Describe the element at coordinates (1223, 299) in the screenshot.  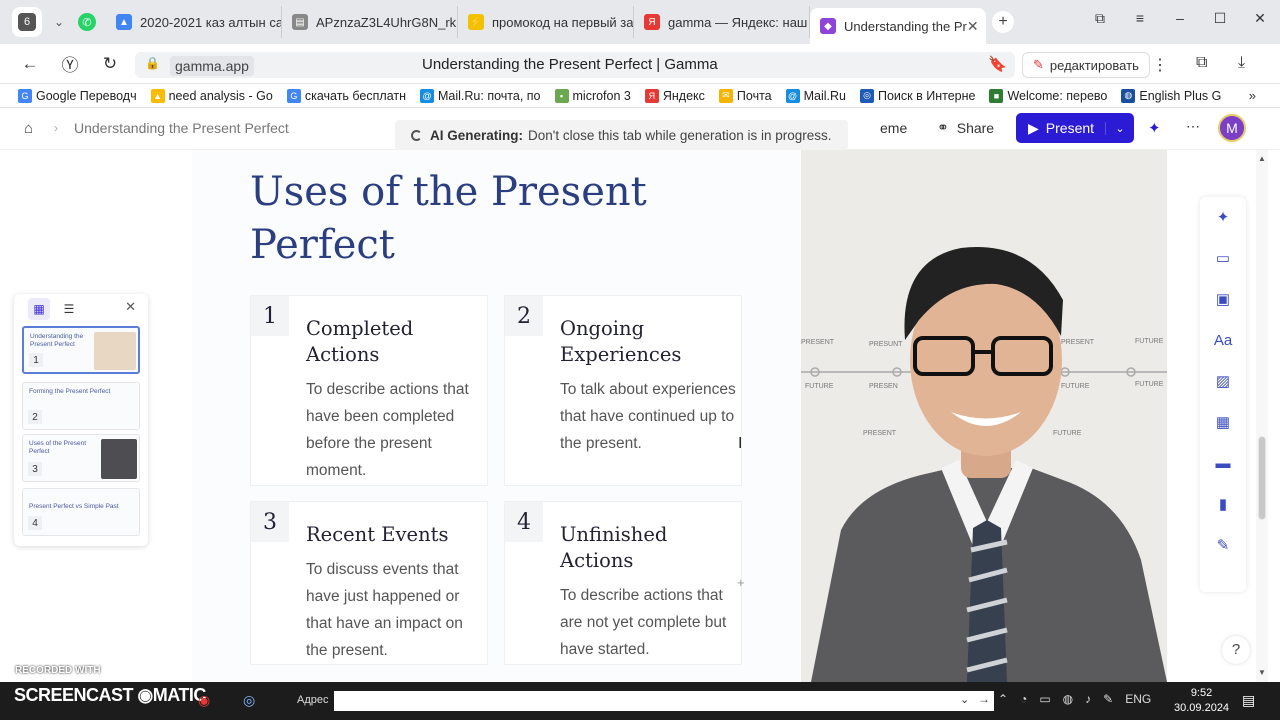
I see `layout-icon: ▣` at that location.